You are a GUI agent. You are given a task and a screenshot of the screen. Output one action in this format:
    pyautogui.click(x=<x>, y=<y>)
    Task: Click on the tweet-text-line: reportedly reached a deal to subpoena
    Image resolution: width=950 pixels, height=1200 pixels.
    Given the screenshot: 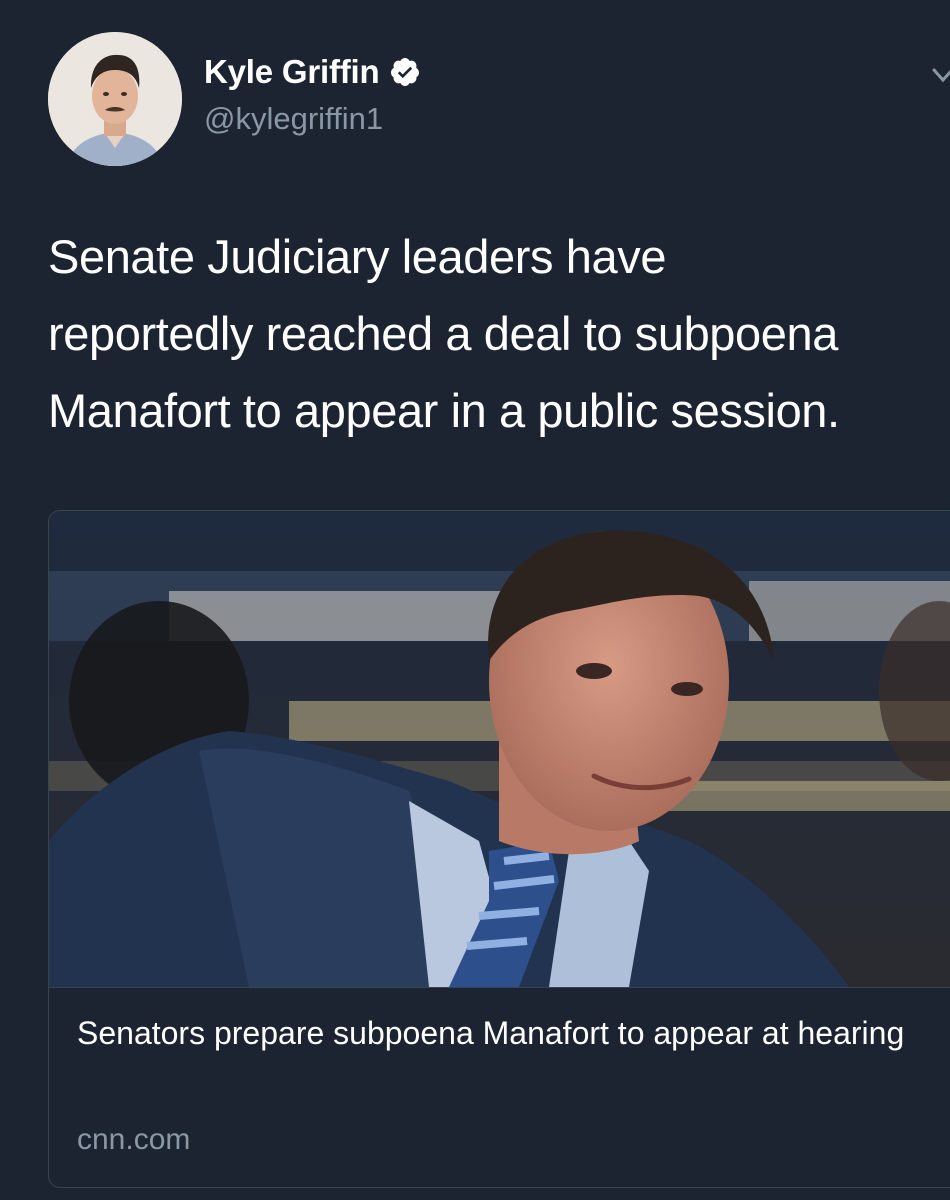 What is the action you would take?
    pyautogui.click(x=443, y=333)
    